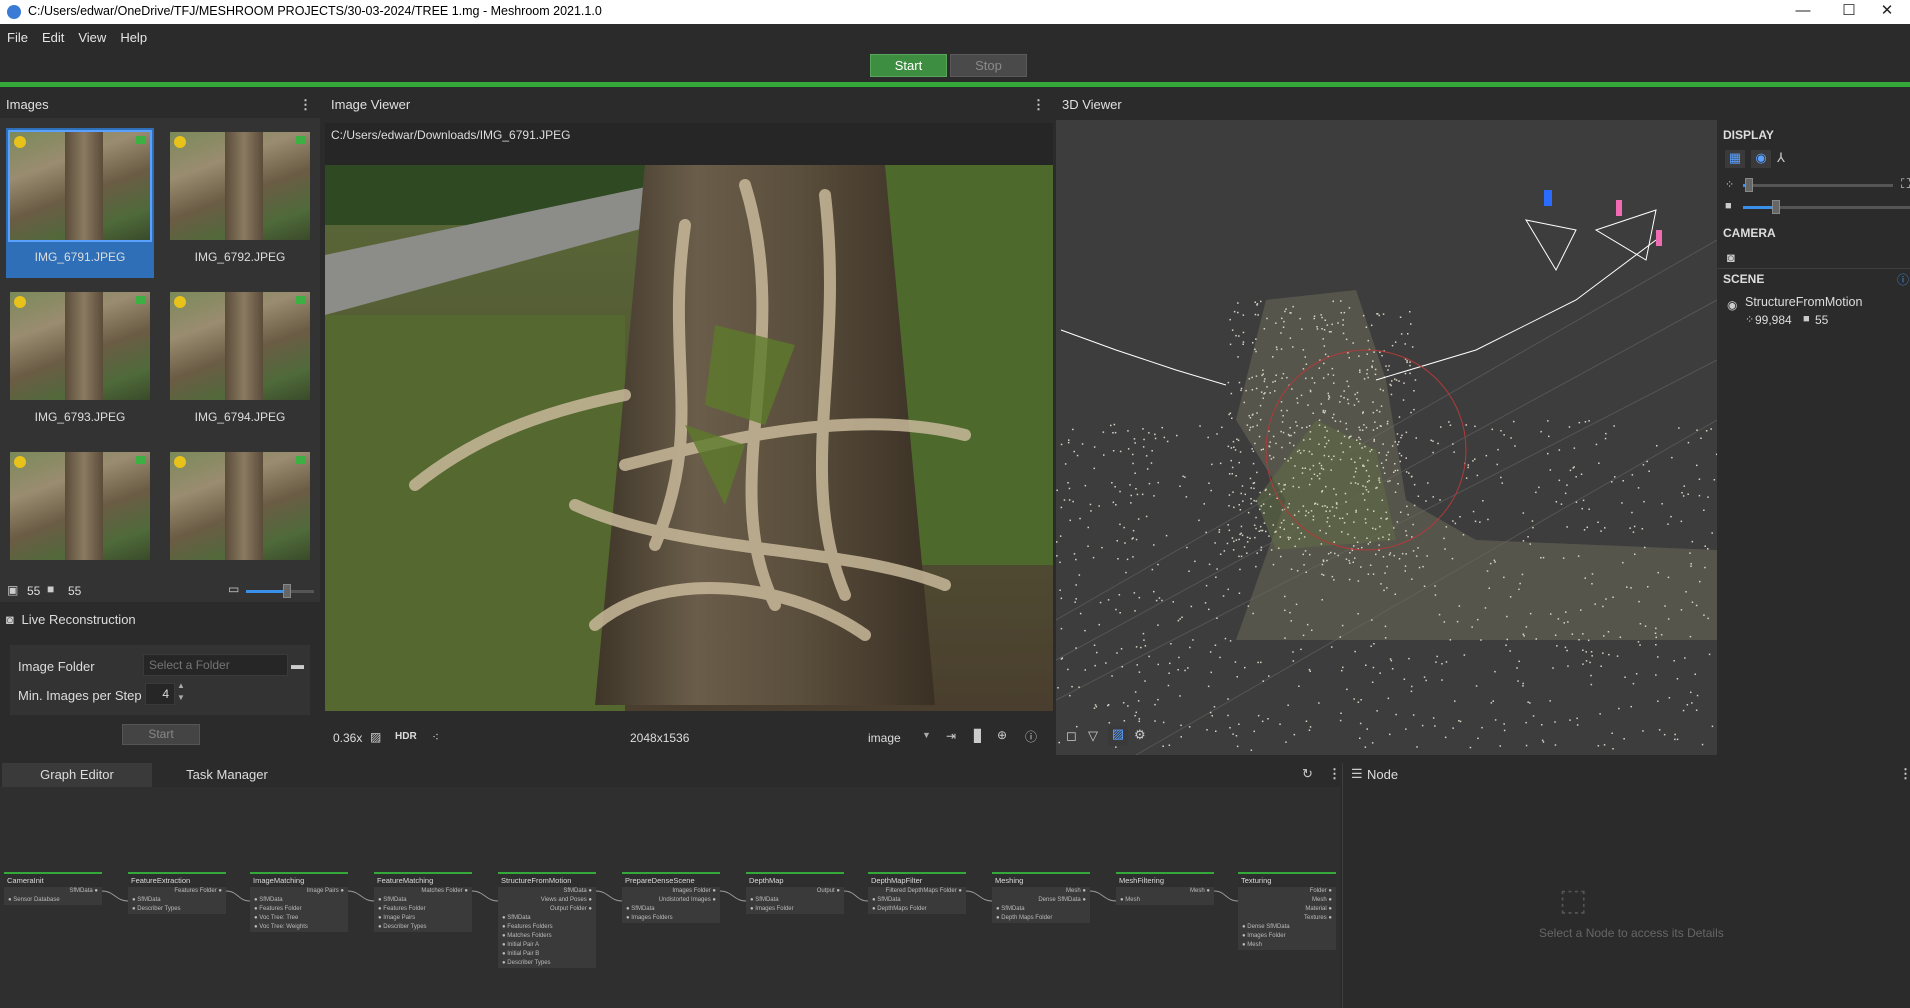 Image resolution: width=1910 pixels, height=1008 pixels. Describe the element at coordinates (1731, 257) in the screenshot. I see `camera-icon: ◙` at that location.